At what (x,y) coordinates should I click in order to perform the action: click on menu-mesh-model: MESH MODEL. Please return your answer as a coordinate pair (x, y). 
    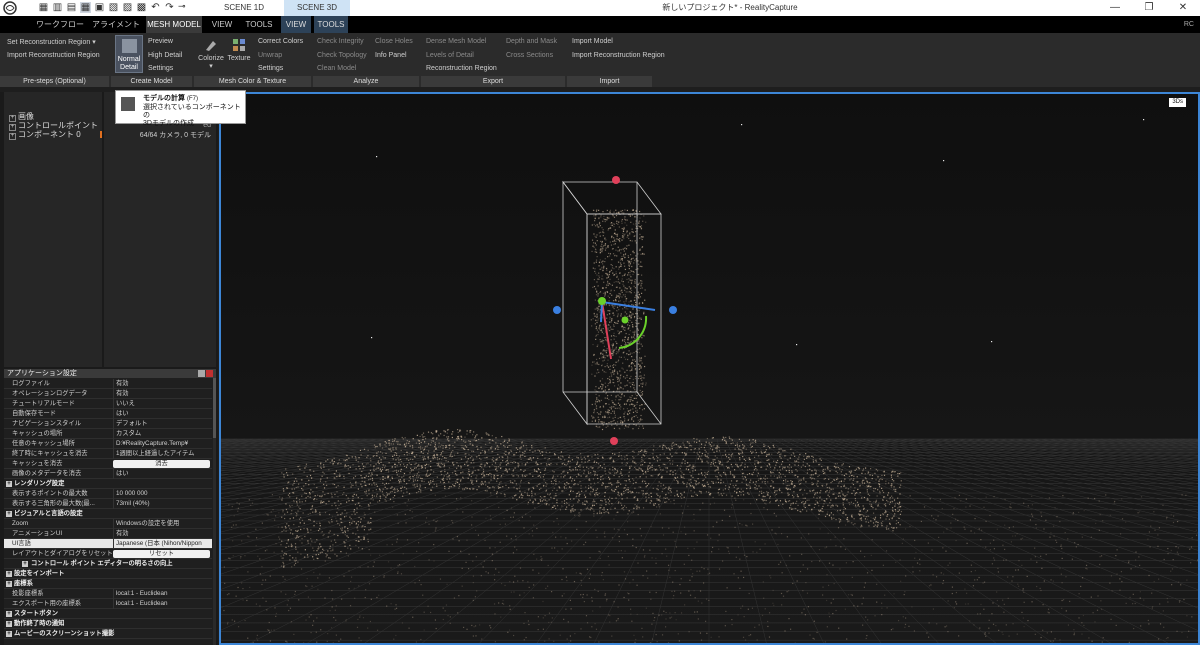
    Looking at the image, I should click on (174, 24).